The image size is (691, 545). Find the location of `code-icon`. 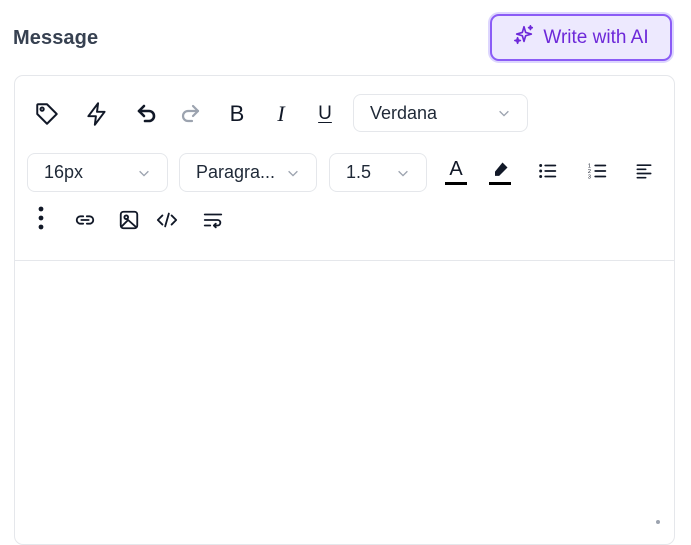

code-icon is located at coordinates (167, 220).